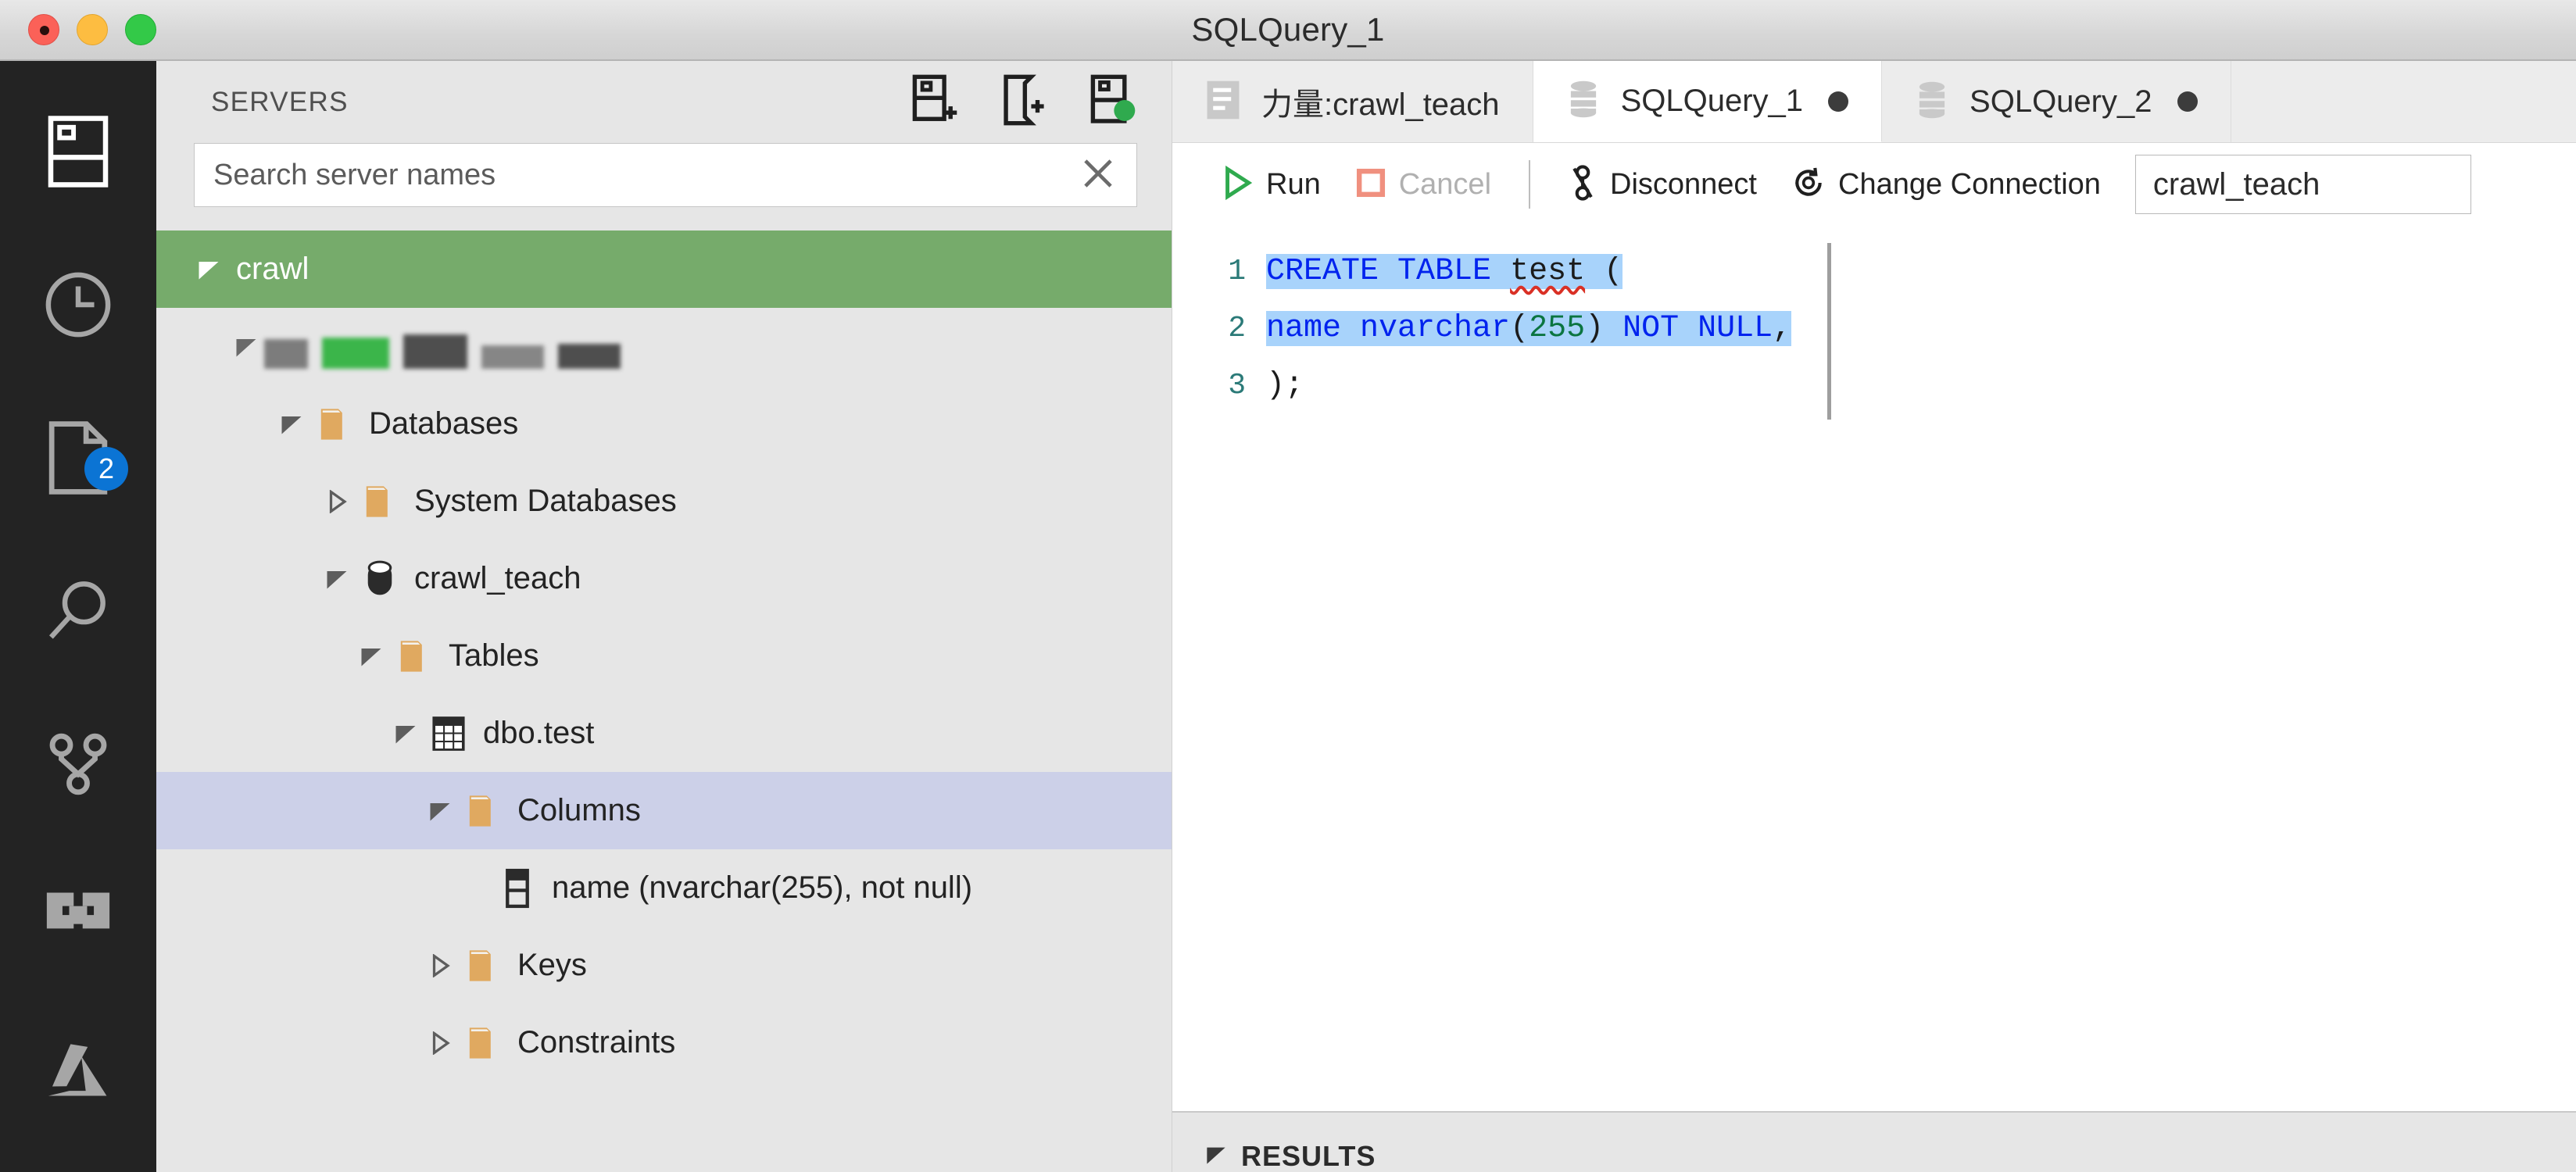 Image resolution: width=2576 pixels, height=1172 pixels. Describe the element at coordinates (1223, 102) in the screenshot. I see `script-icon` at that location.